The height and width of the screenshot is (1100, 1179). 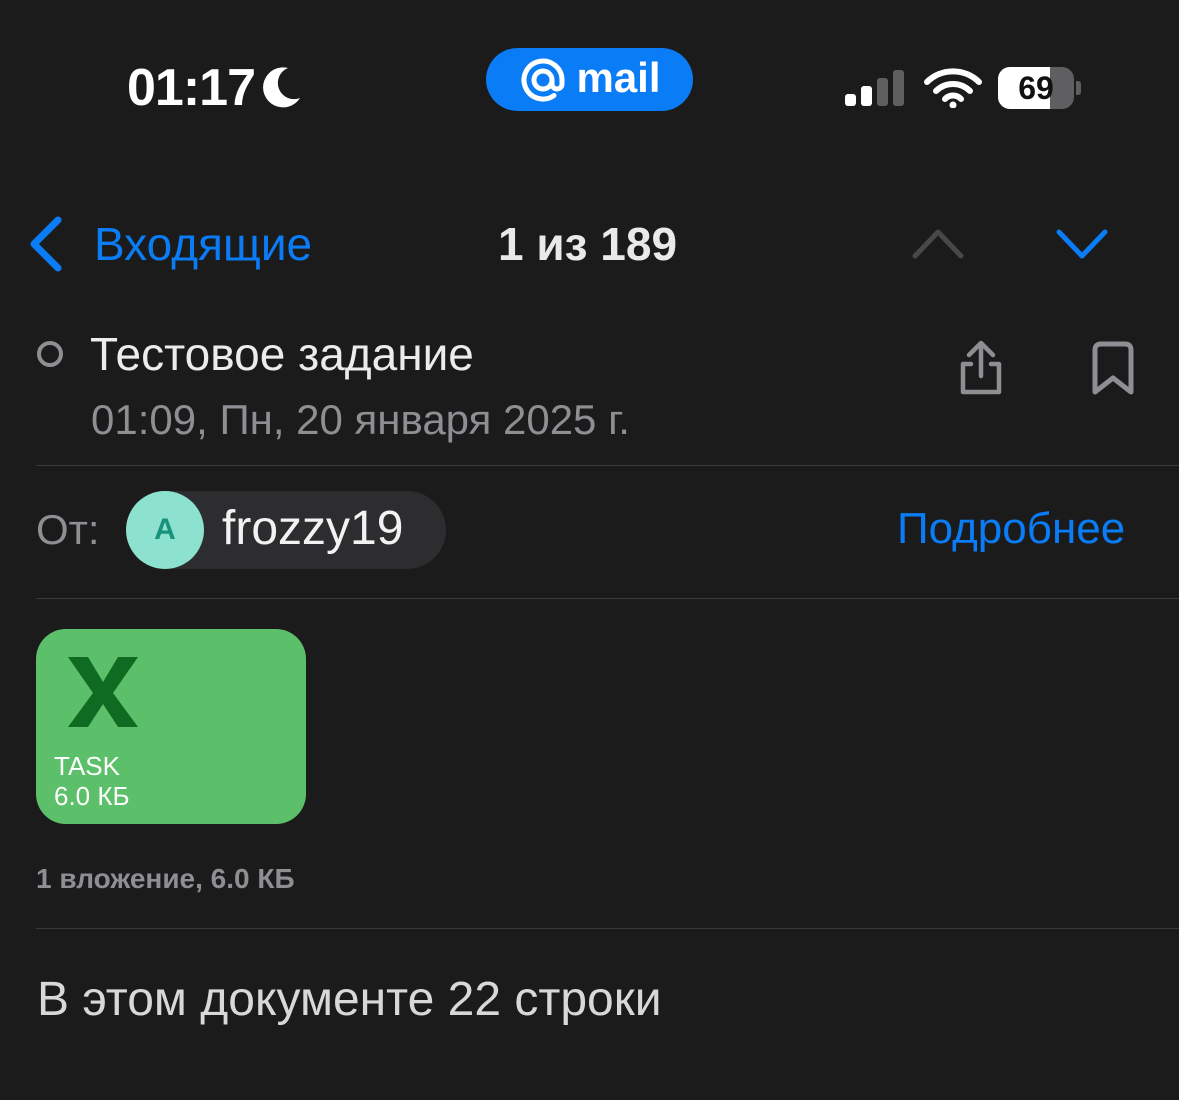 I want to click on avatar: A, so click(x=165, y=530).